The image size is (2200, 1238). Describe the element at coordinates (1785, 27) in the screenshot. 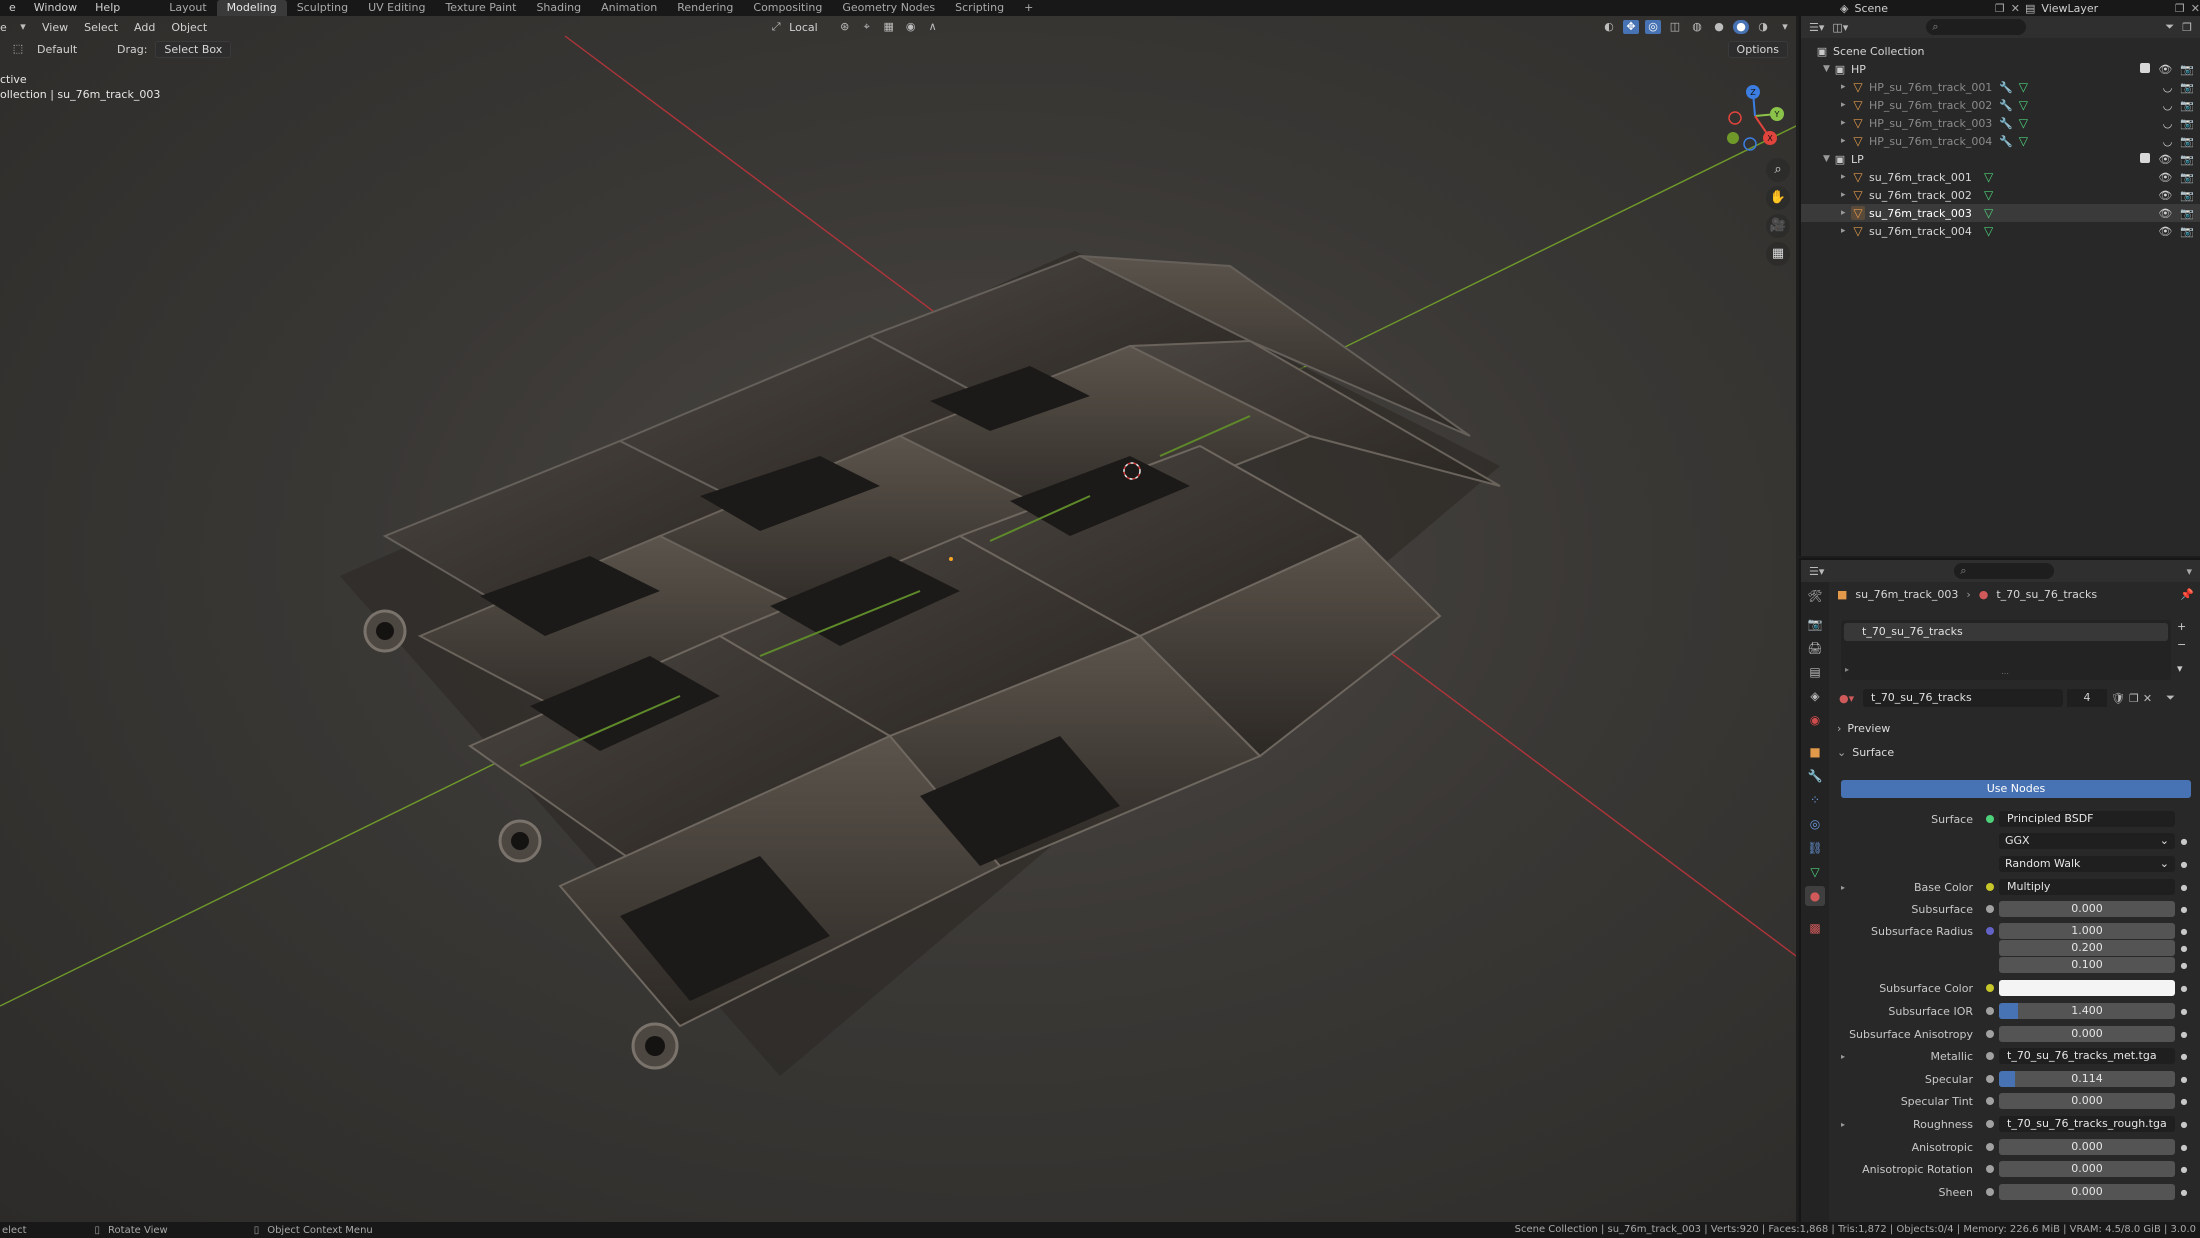

I see `shading-options-icon: ▾` at that location.